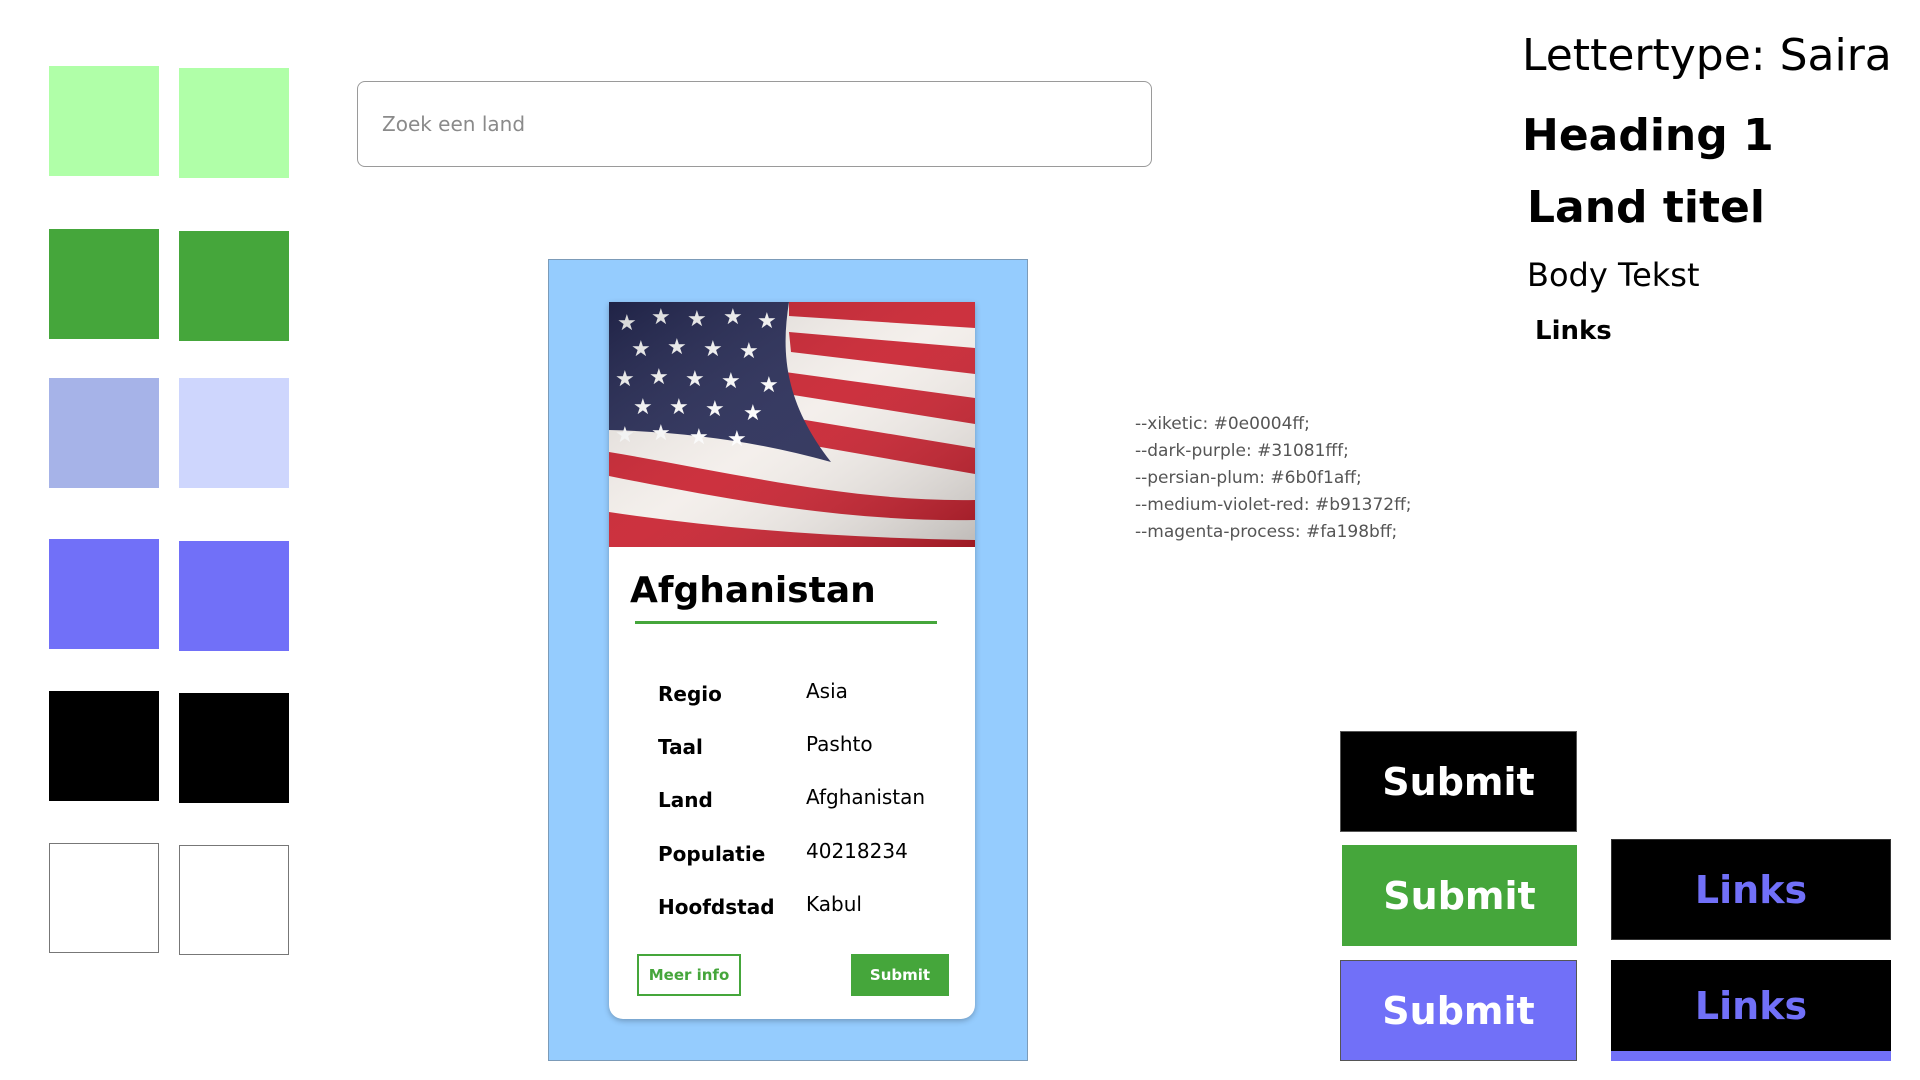  Describe the element at coordinates (1222, 424) in the screenshot. I see `color-var-xiketic: --xiketic: #0e0004ff;` at that location.